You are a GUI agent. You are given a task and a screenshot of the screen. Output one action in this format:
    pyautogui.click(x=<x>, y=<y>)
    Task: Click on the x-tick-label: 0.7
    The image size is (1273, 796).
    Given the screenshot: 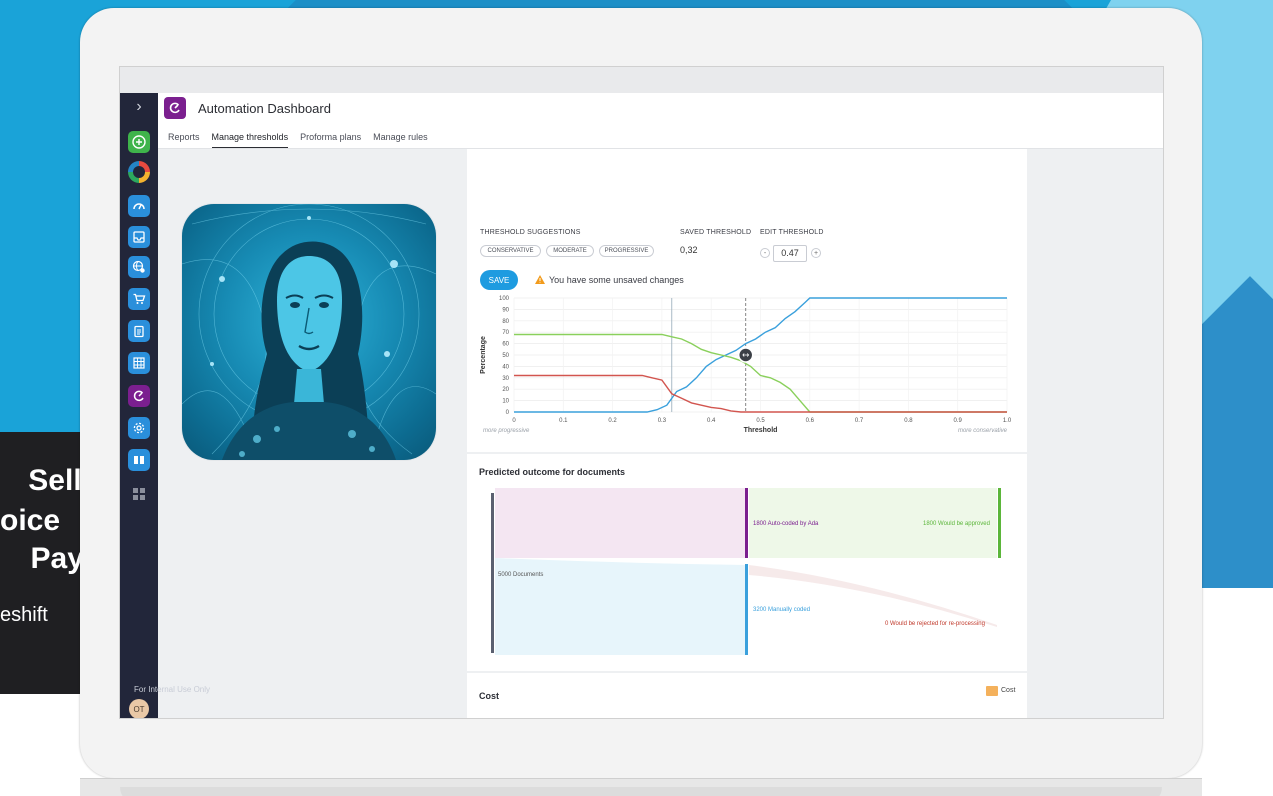 What is the action you would take?
    pyautogui.click(x=859, y=421)
    